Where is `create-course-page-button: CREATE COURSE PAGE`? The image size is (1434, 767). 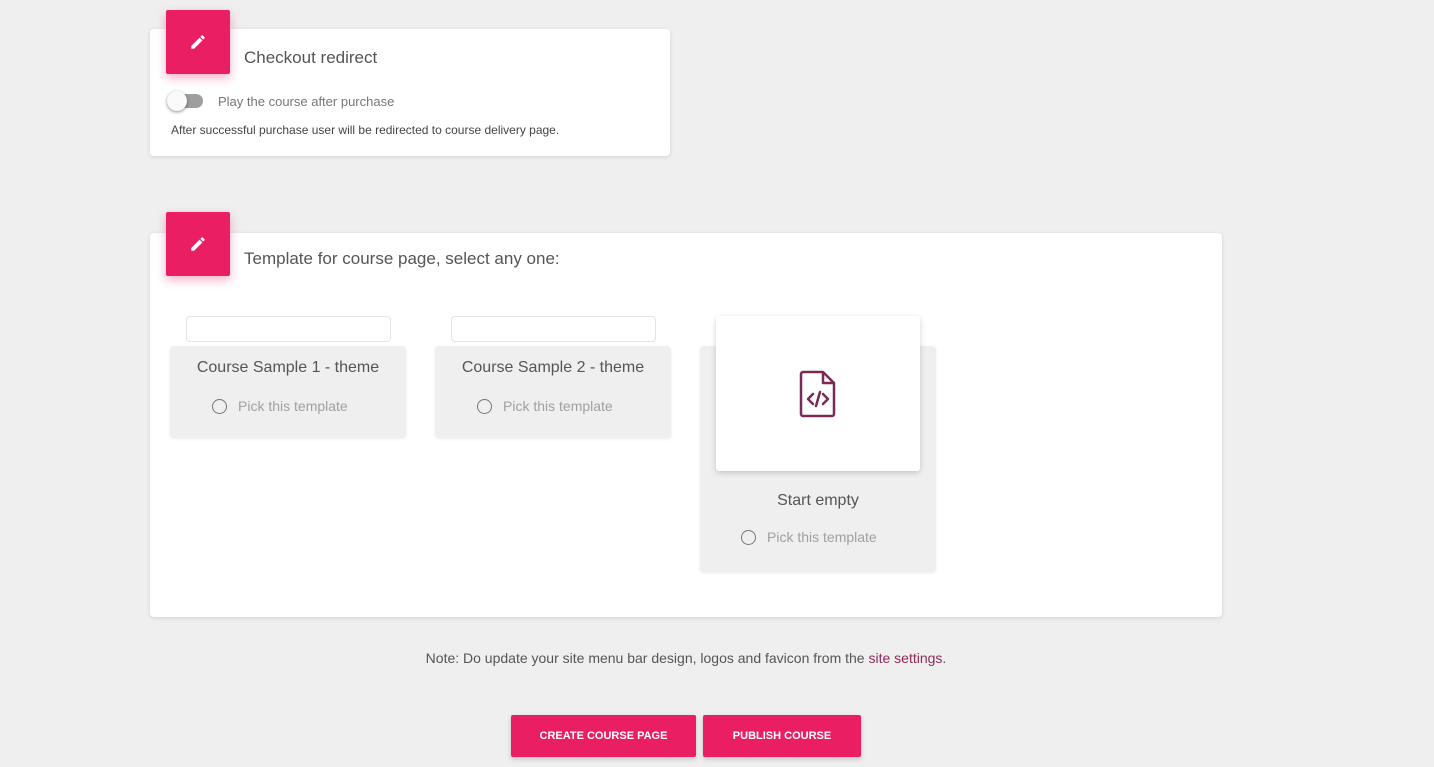 create-course-page-button: CREATE COURSE PAGE is located at coordinates (603, 736).